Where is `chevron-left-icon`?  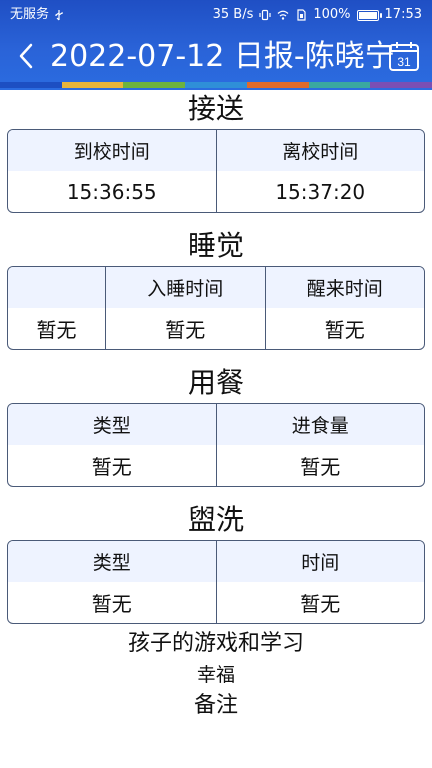
chevron-left-icon is located at coordinates (26, 56).